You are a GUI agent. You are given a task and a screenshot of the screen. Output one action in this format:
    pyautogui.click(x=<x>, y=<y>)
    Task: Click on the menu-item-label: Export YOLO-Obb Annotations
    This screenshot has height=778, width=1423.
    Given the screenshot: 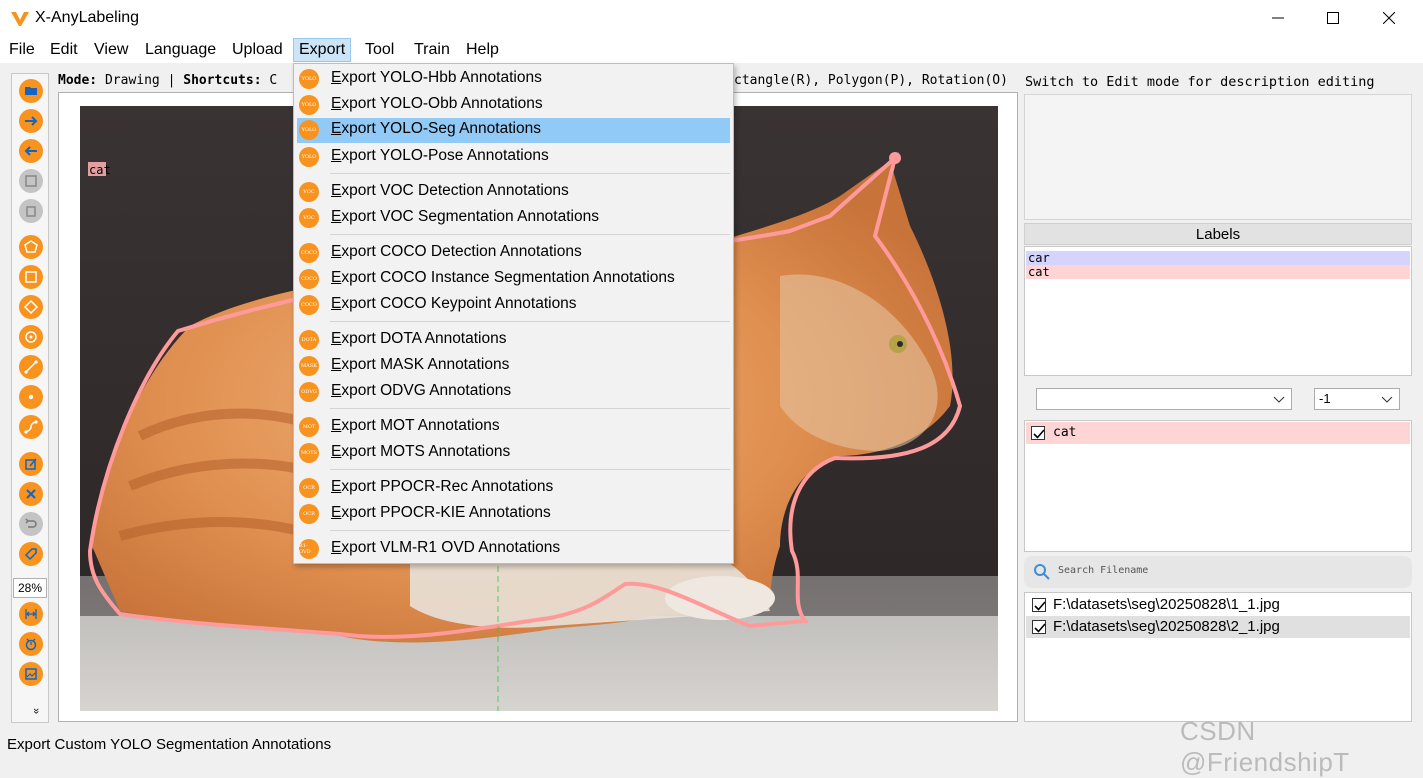 What is the action you would take?
    pyautogui.click(x=437, y=103)
    